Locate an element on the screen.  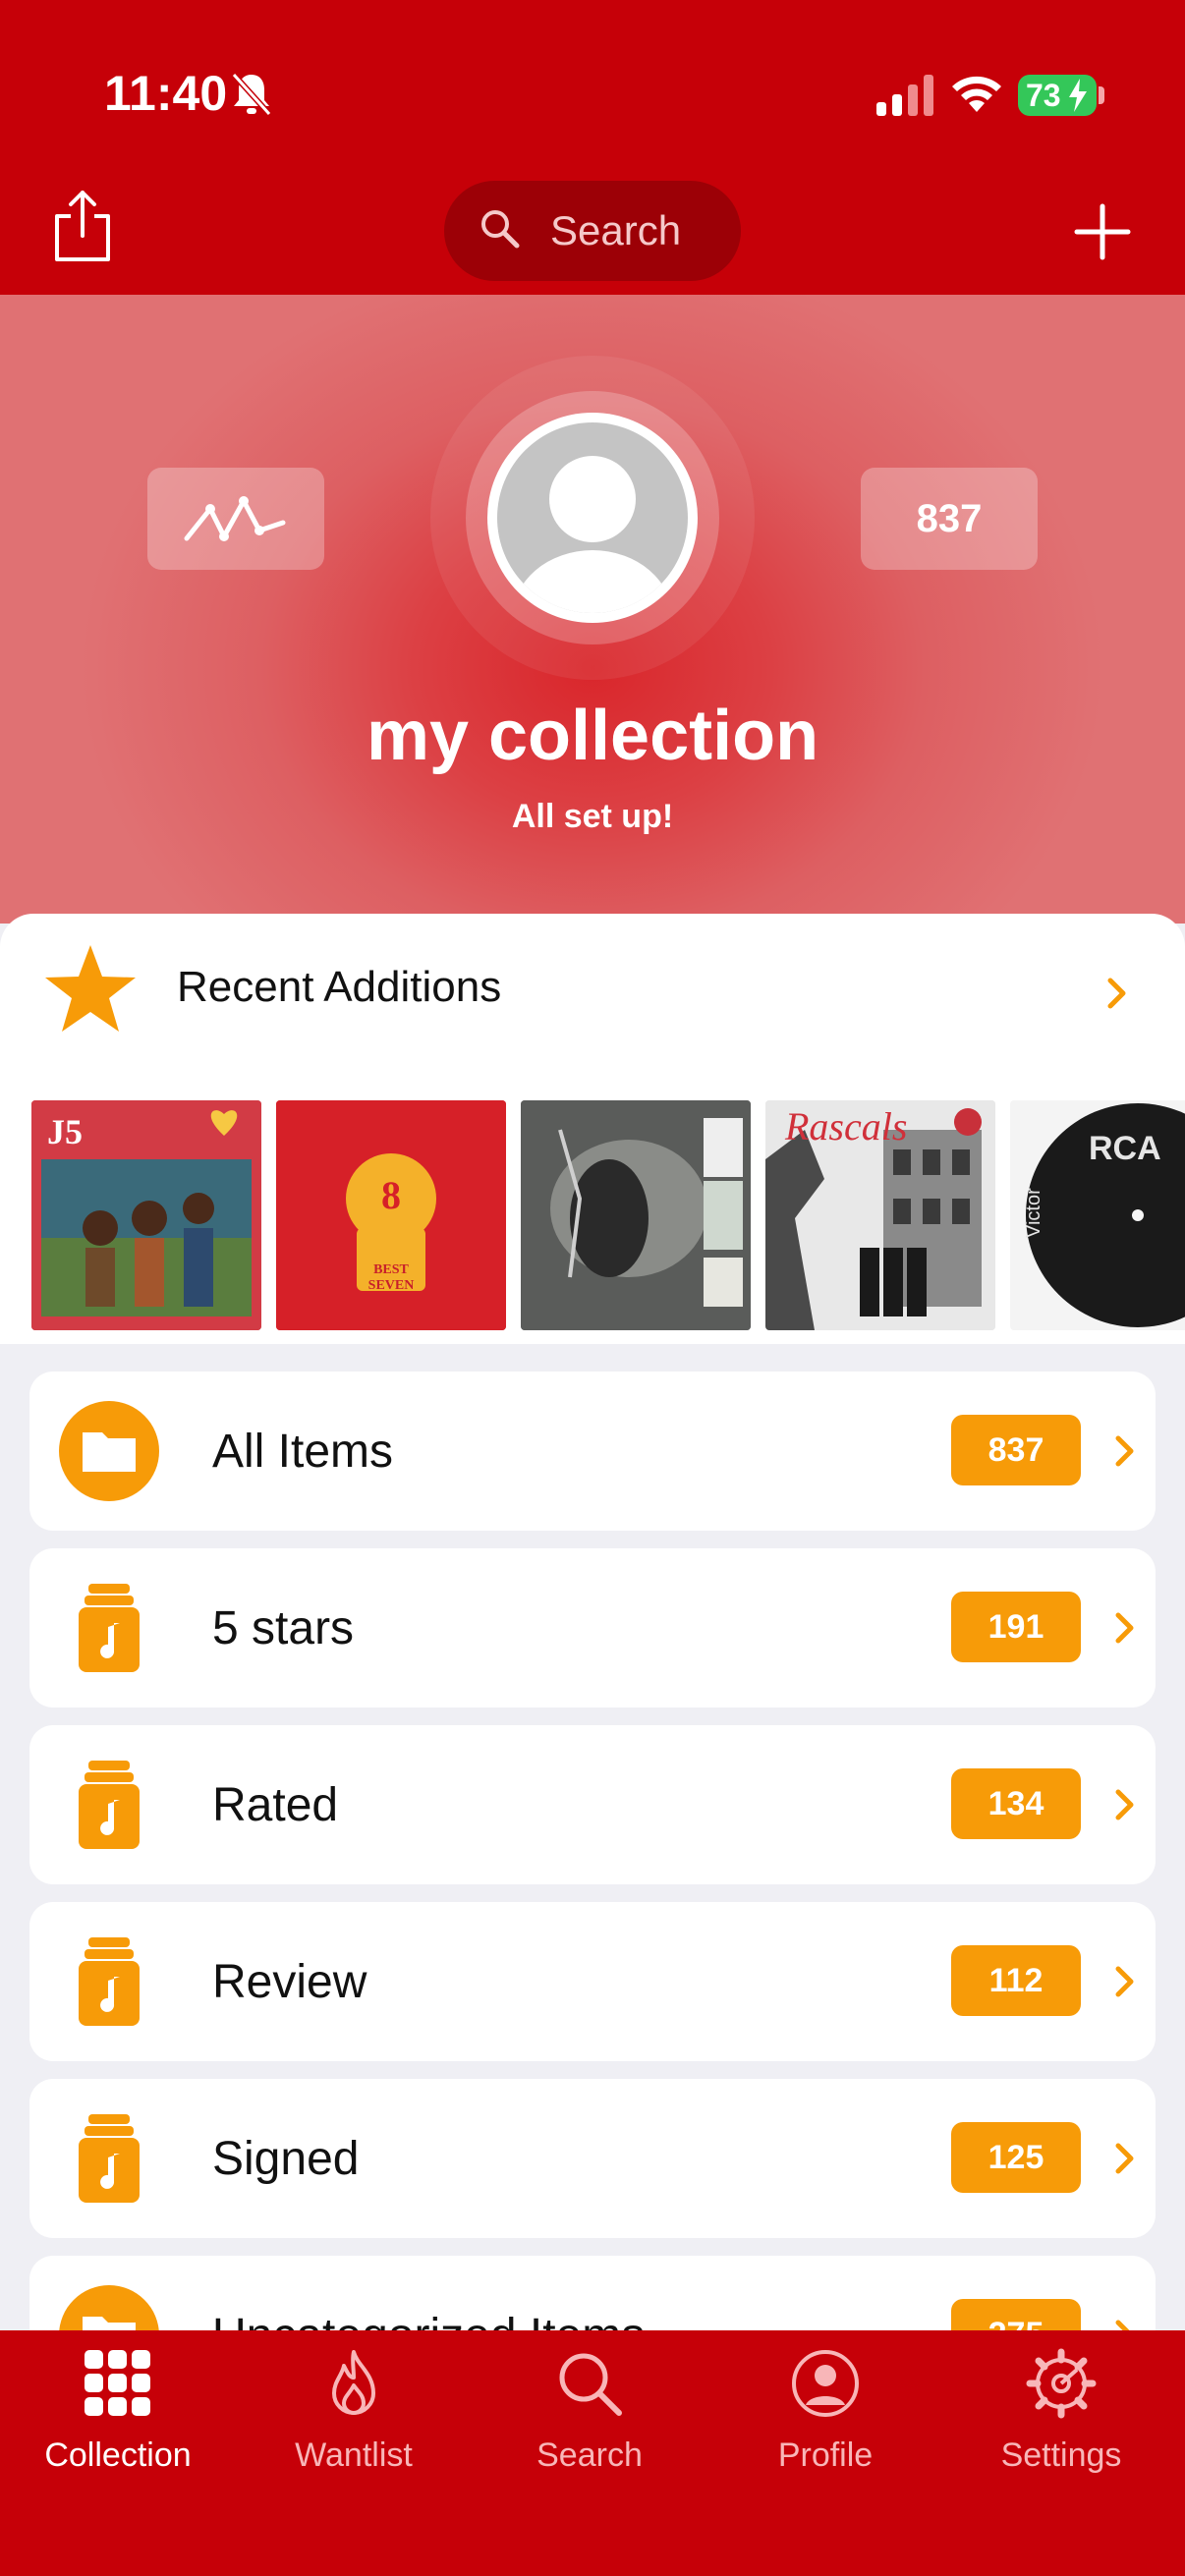
person-icon is located at coordinates (826, 2383).